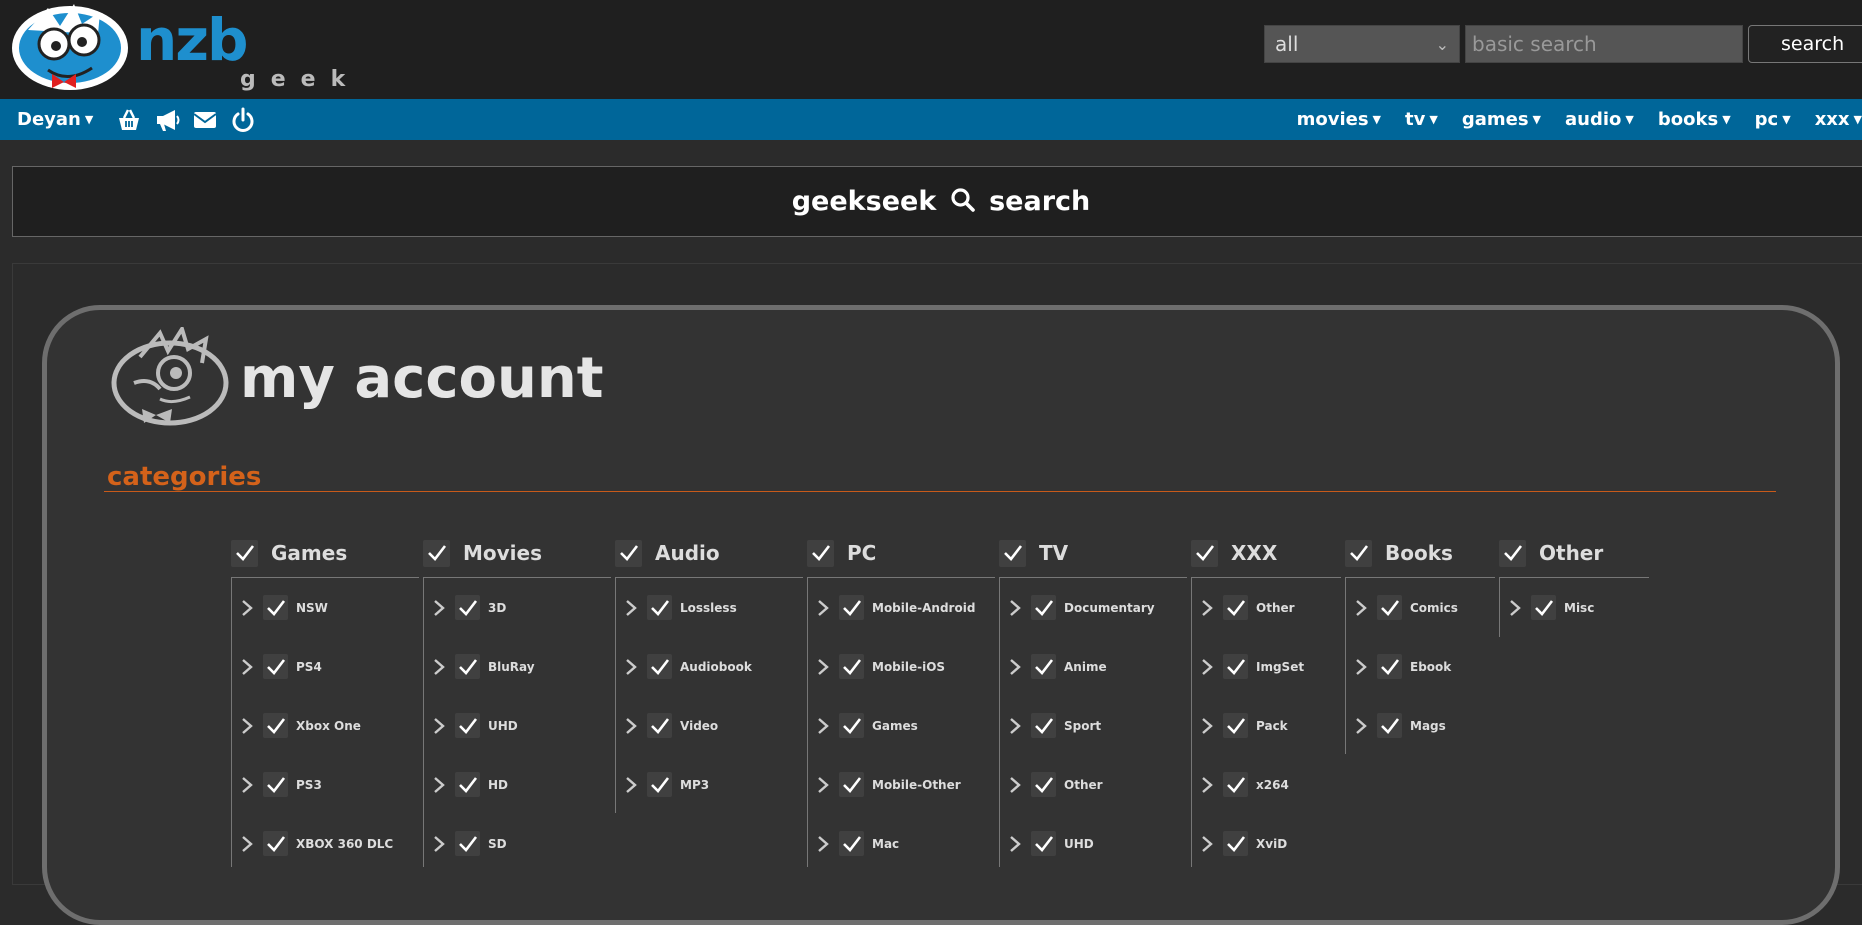  Describe the element at coordinates (937, 201) in the screenshot. I see `geekseek-banner: geekseek search` at that location.